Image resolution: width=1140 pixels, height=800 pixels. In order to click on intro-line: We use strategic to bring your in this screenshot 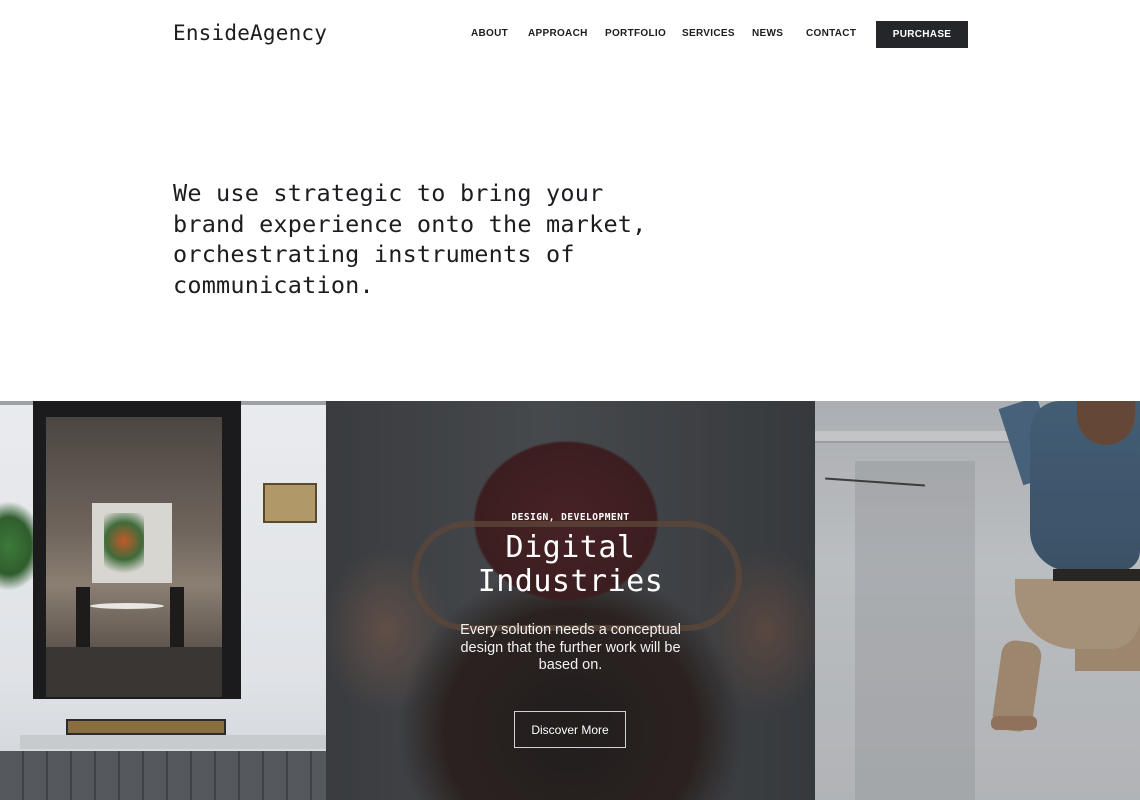, I will do `click(388, 193)`.